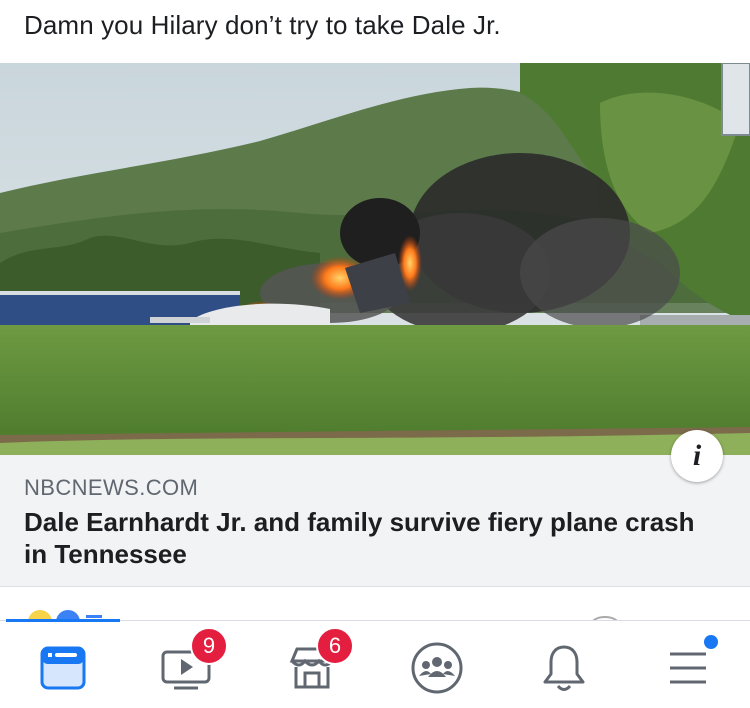 The width and height of the screenshot is (750, 708). What do you see at coordinates (688, 668) in the screenshot?
I see `menu-icon` at bounding box center [688, 668].